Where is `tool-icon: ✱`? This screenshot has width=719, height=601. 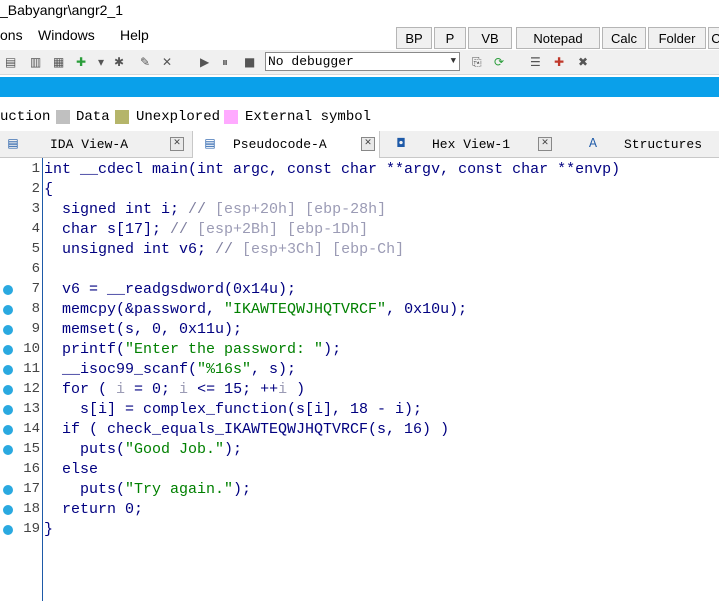 tool-icon: ✱ is located at coordinates (119, 62).